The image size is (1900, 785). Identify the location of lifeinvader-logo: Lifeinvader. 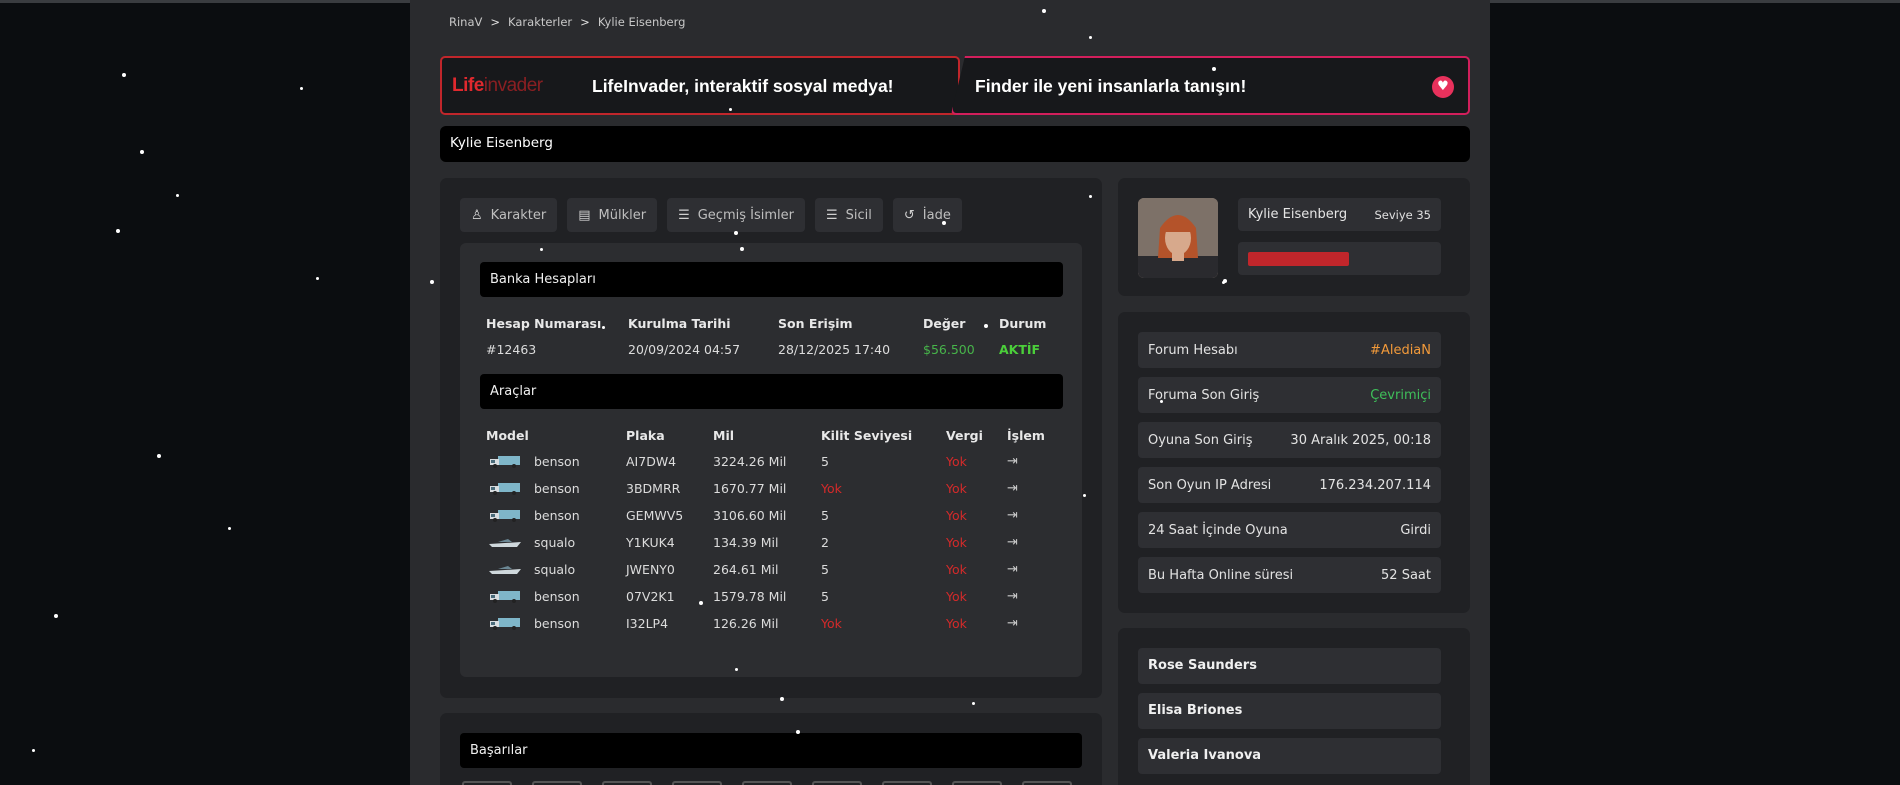
(497, 85).